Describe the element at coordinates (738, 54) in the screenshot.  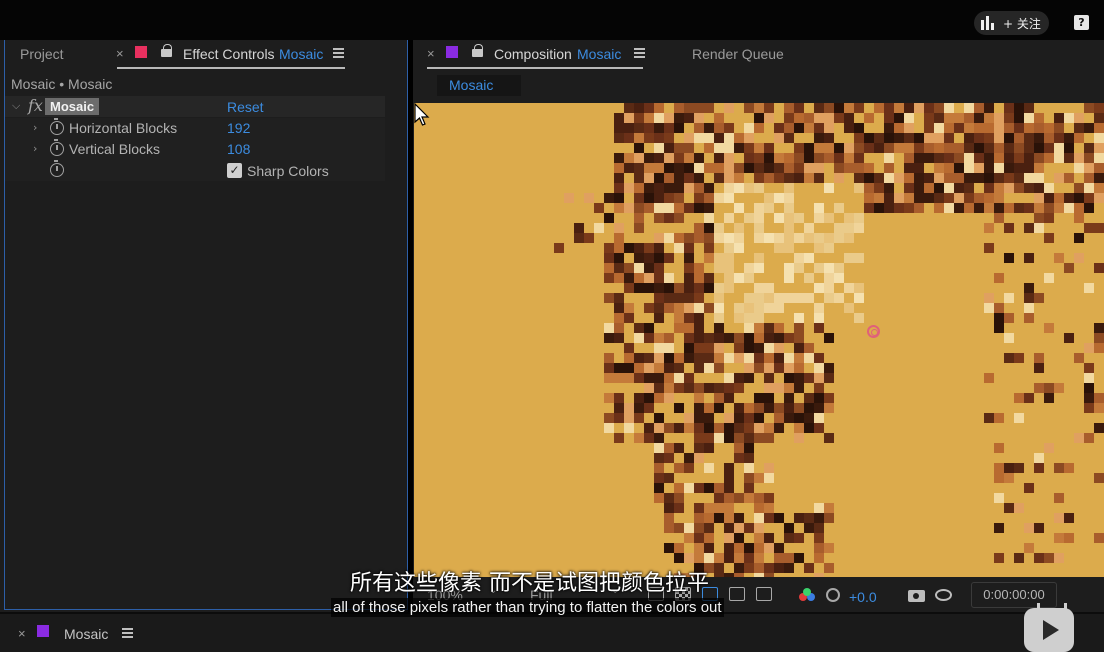
I see `tab-render-queue: Render Queue` at that location.